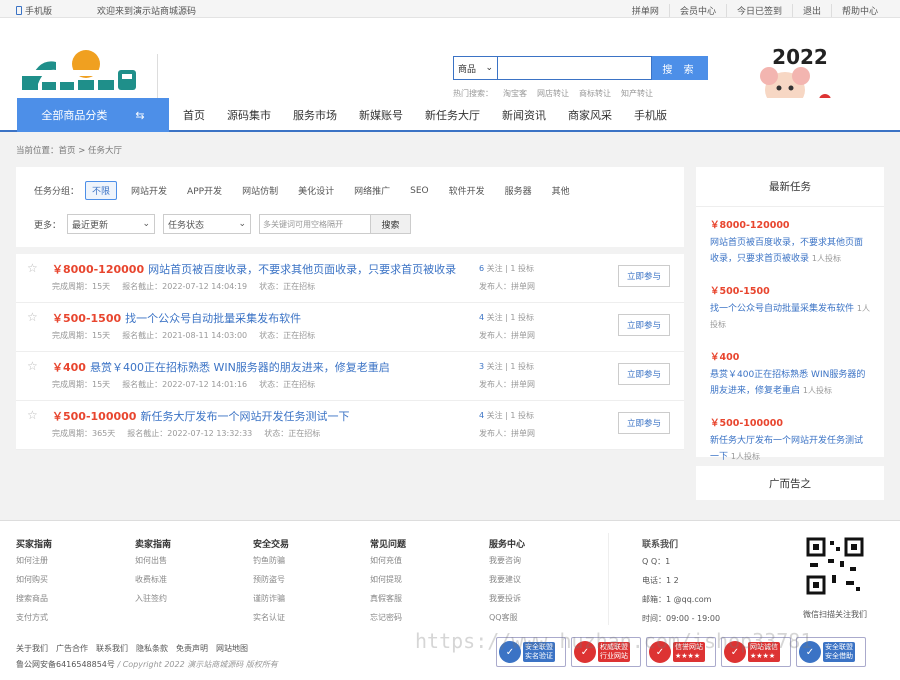 Image resolution: width=900 pixels, height=680 pixels. I want to click on search-bar: 商品 ⌄ 搜 索, so click(580, 68).